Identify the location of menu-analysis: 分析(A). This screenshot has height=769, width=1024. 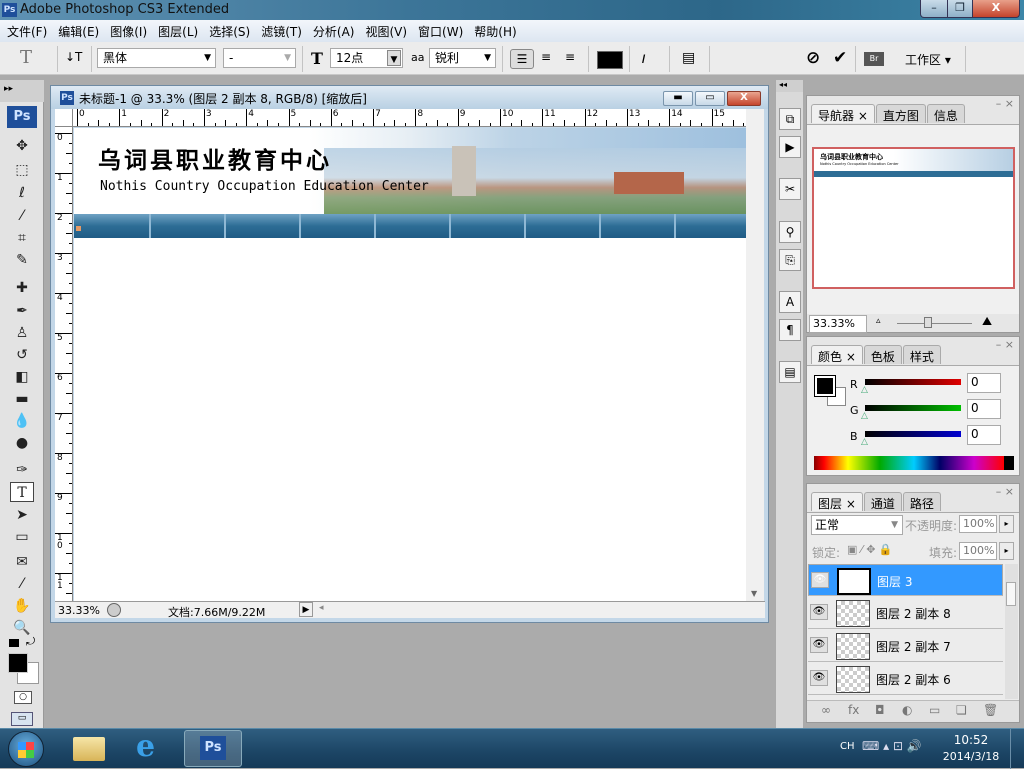
(332, 30).